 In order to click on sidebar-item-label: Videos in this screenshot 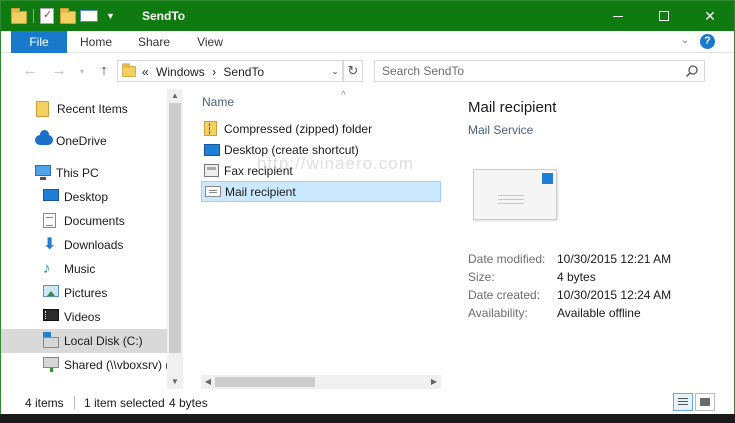, I will do `click(82, 317)`.